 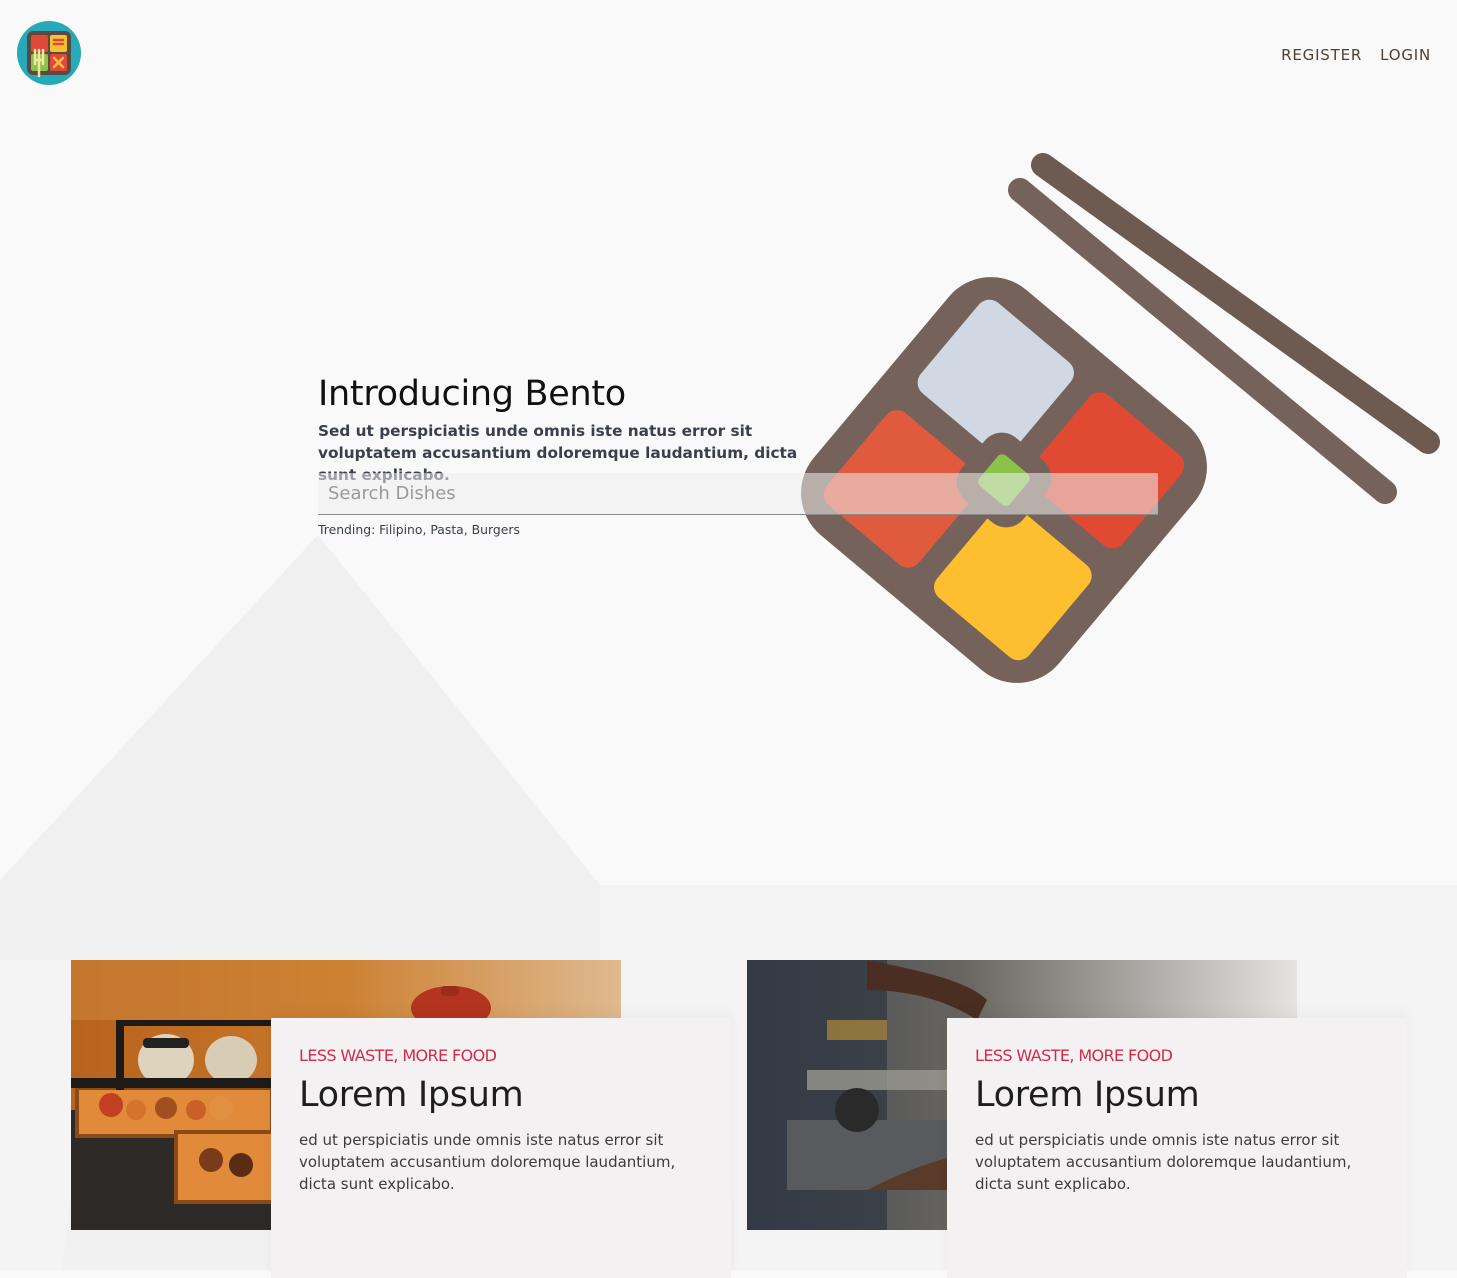 What do you see at coordinates (1405, 55) in the screenshot?
I see `login-link: LOGIN` at bounding box center [1405, 55].